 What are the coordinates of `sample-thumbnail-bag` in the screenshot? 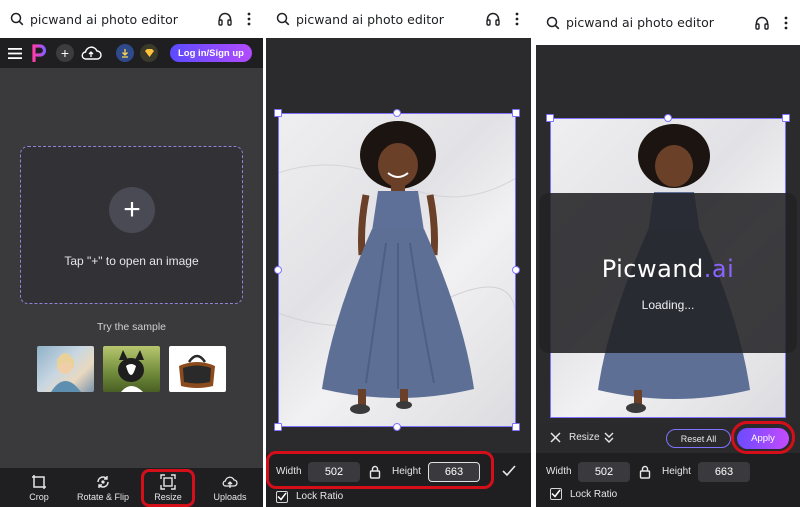 It's located at (197, 369).